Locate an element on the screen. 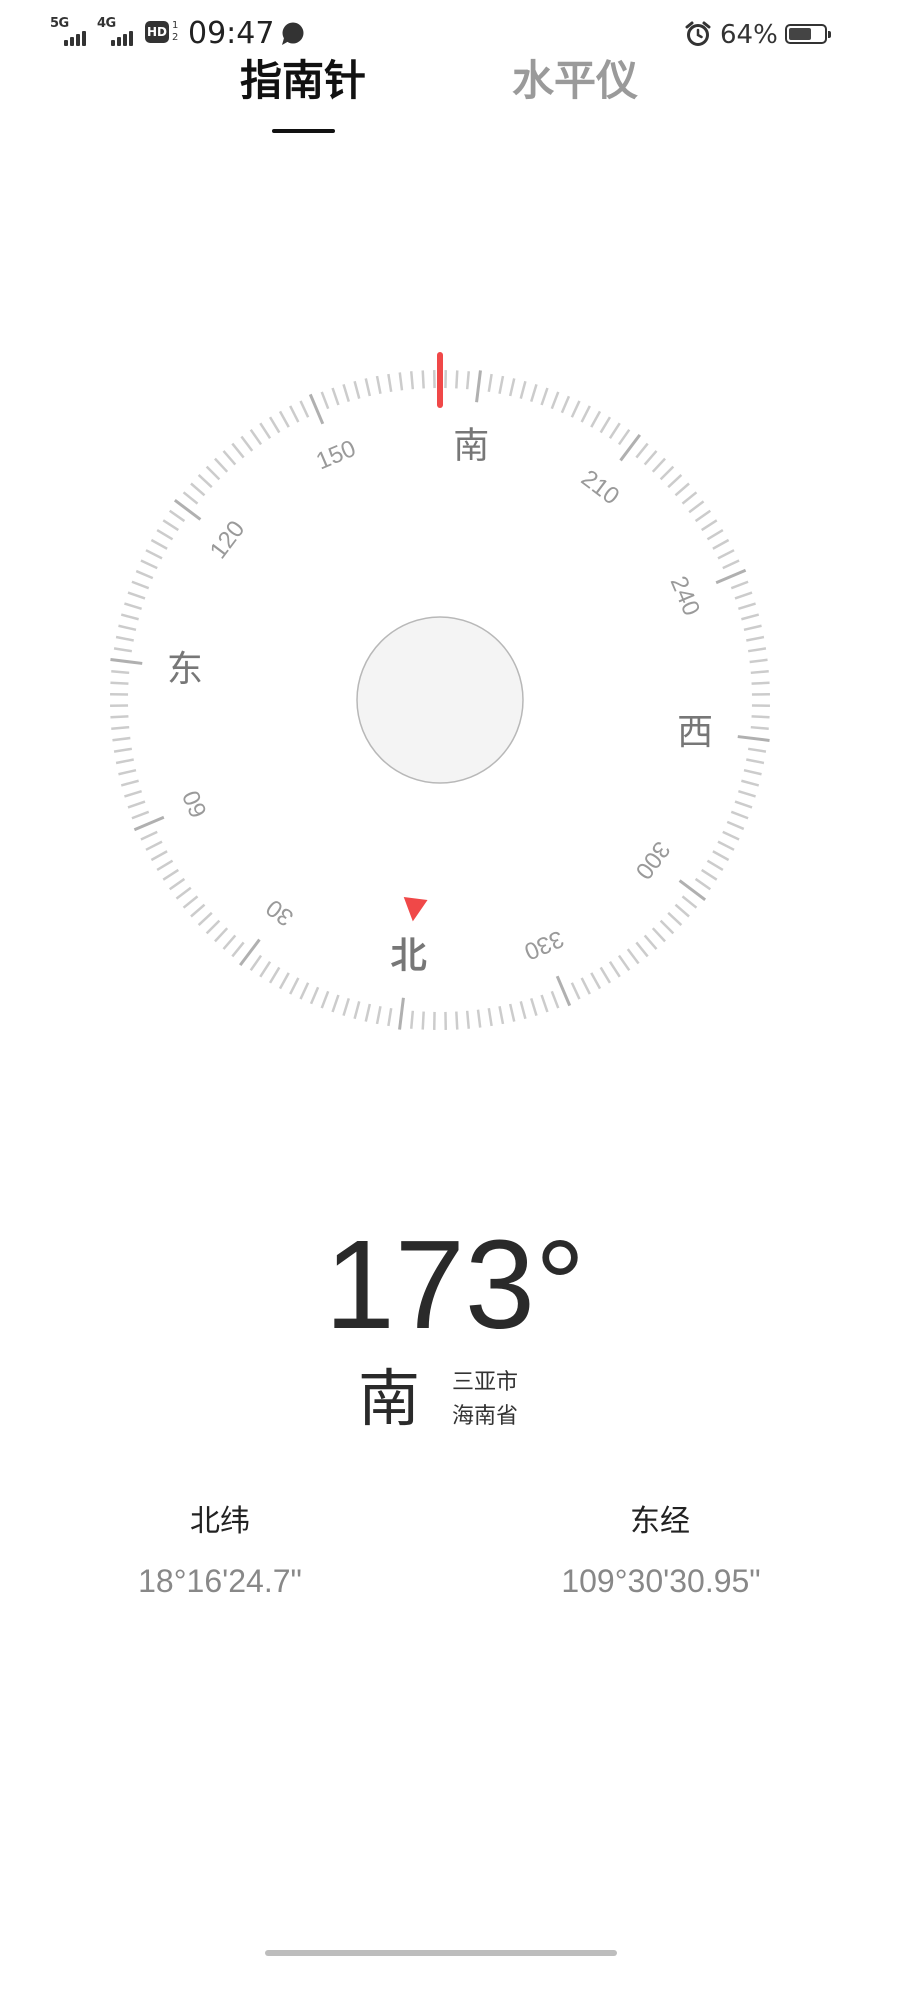 Image resolution: width=900 pixels, height=2000 pixels. compass-north-marker-group is located at coordinates (415, 909).